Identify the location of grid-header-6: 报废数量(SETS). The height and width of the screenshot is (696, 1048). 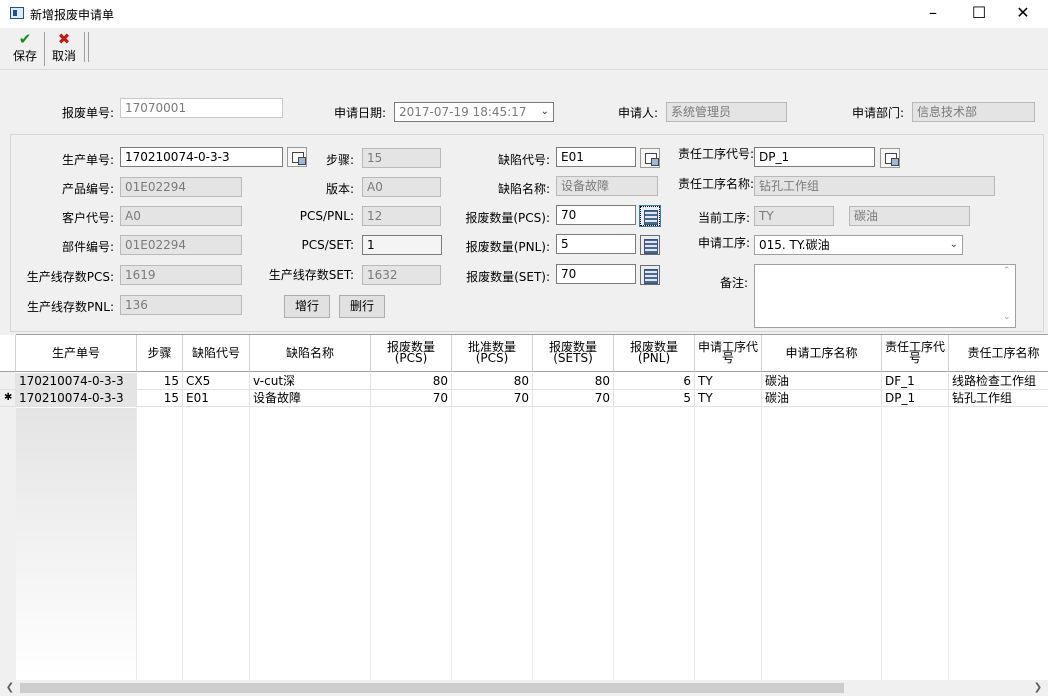
(573, 353).